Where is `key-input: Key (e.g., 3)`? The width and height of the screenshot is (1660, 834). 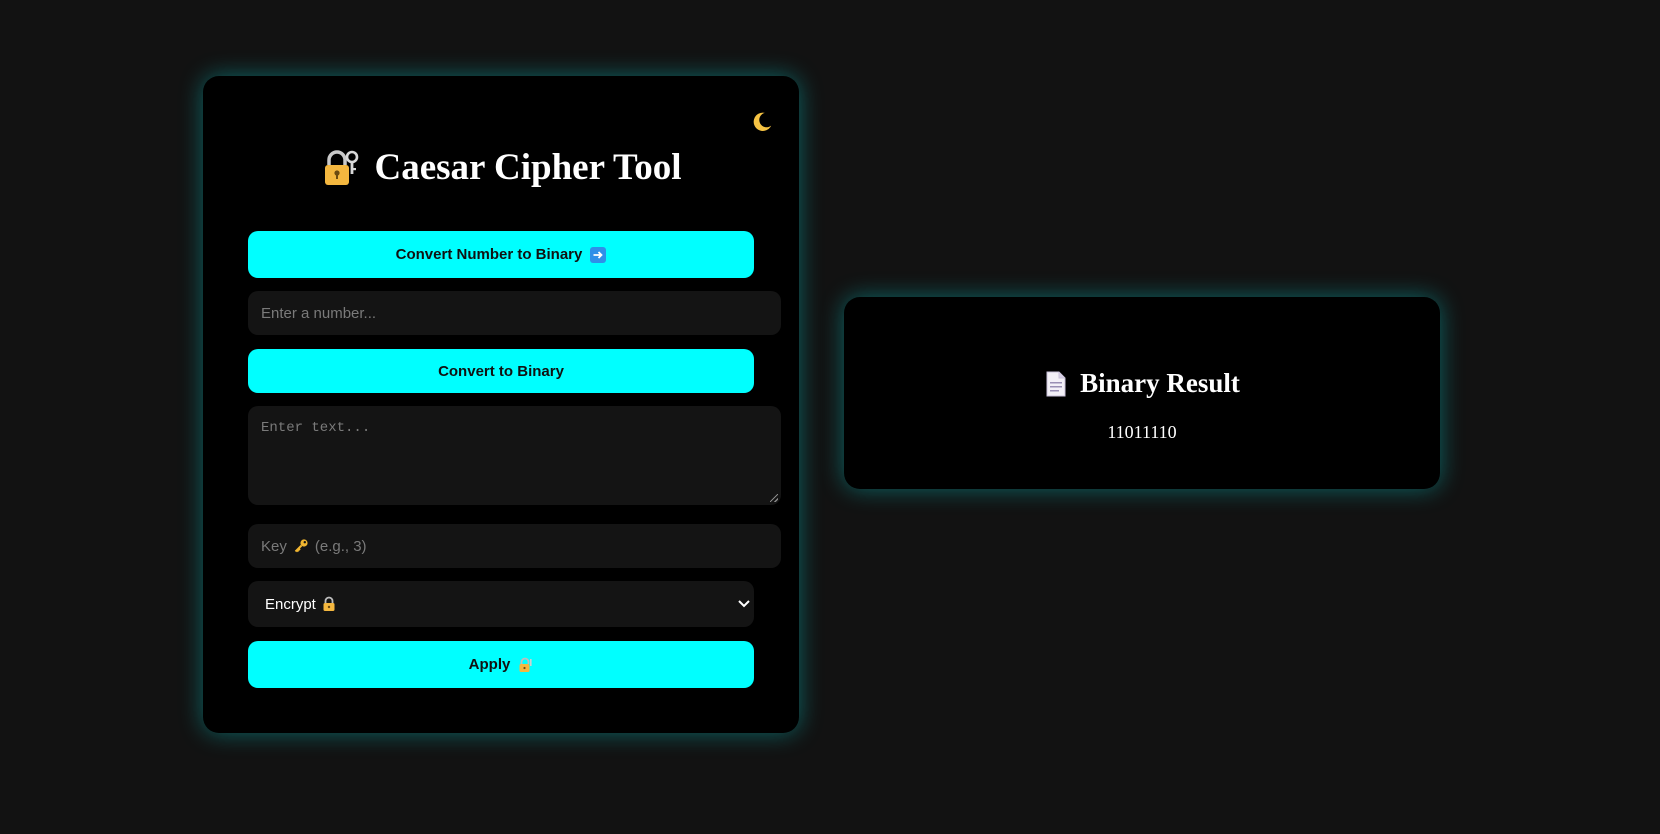
key-input: Key (e.g., 3) is located at coordinates (514, 546).